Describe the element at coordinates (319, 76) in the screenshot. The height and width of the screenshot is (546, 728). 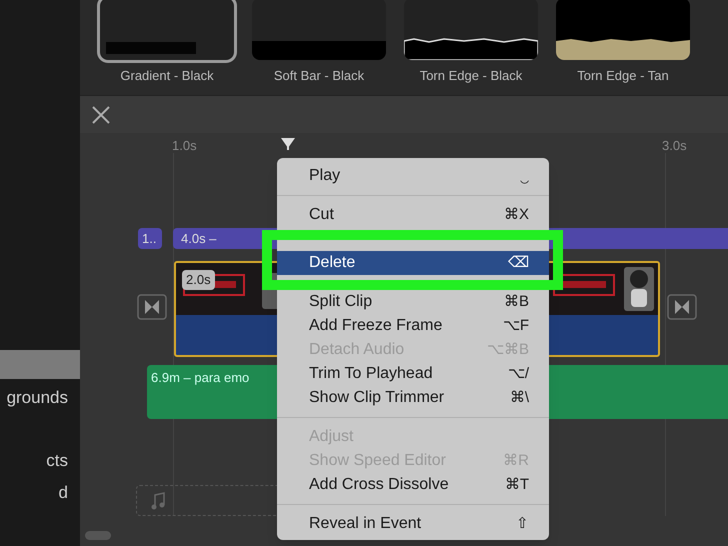
I see `template-title: Soft Bar - Black` at that location.